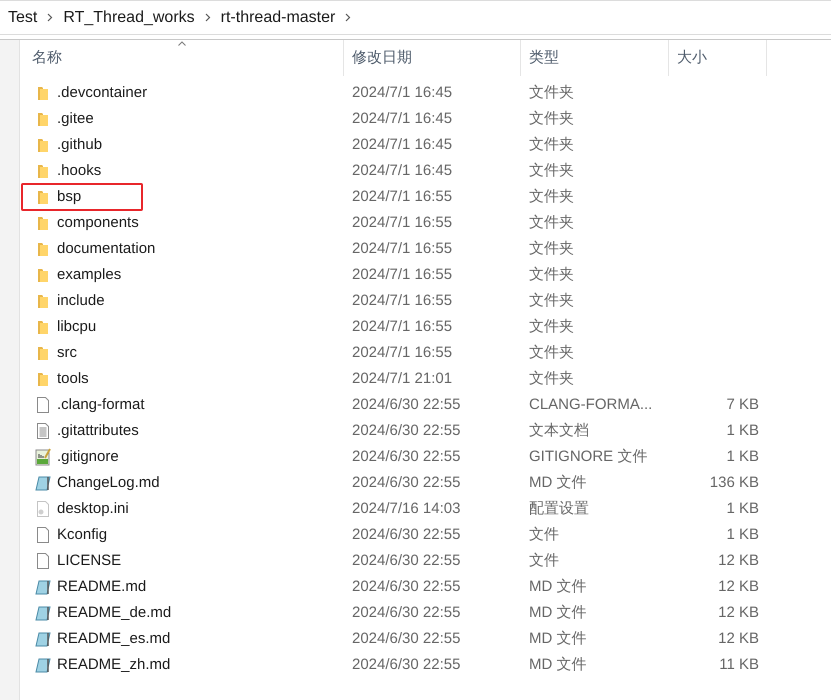 The width and height of the screenshot is (831, 700). I want to click on file-row: include 2024/7/1 16:55 文件夹, so click(425, 301).